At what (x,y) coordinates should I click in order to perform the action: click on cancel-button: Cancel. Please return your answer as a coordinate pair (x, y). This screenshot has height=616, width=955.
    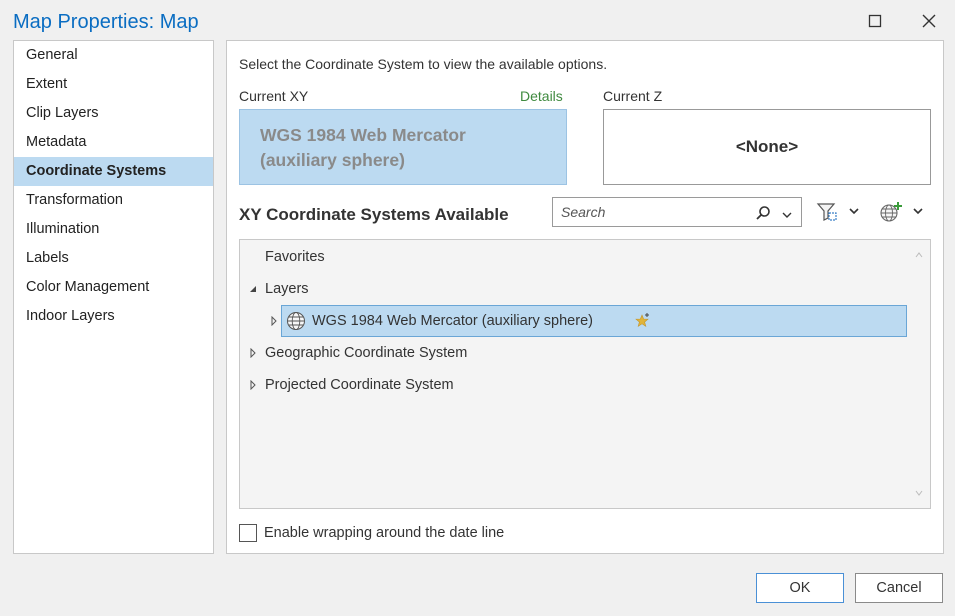
    Looking at the image, I should click on (899, 588).